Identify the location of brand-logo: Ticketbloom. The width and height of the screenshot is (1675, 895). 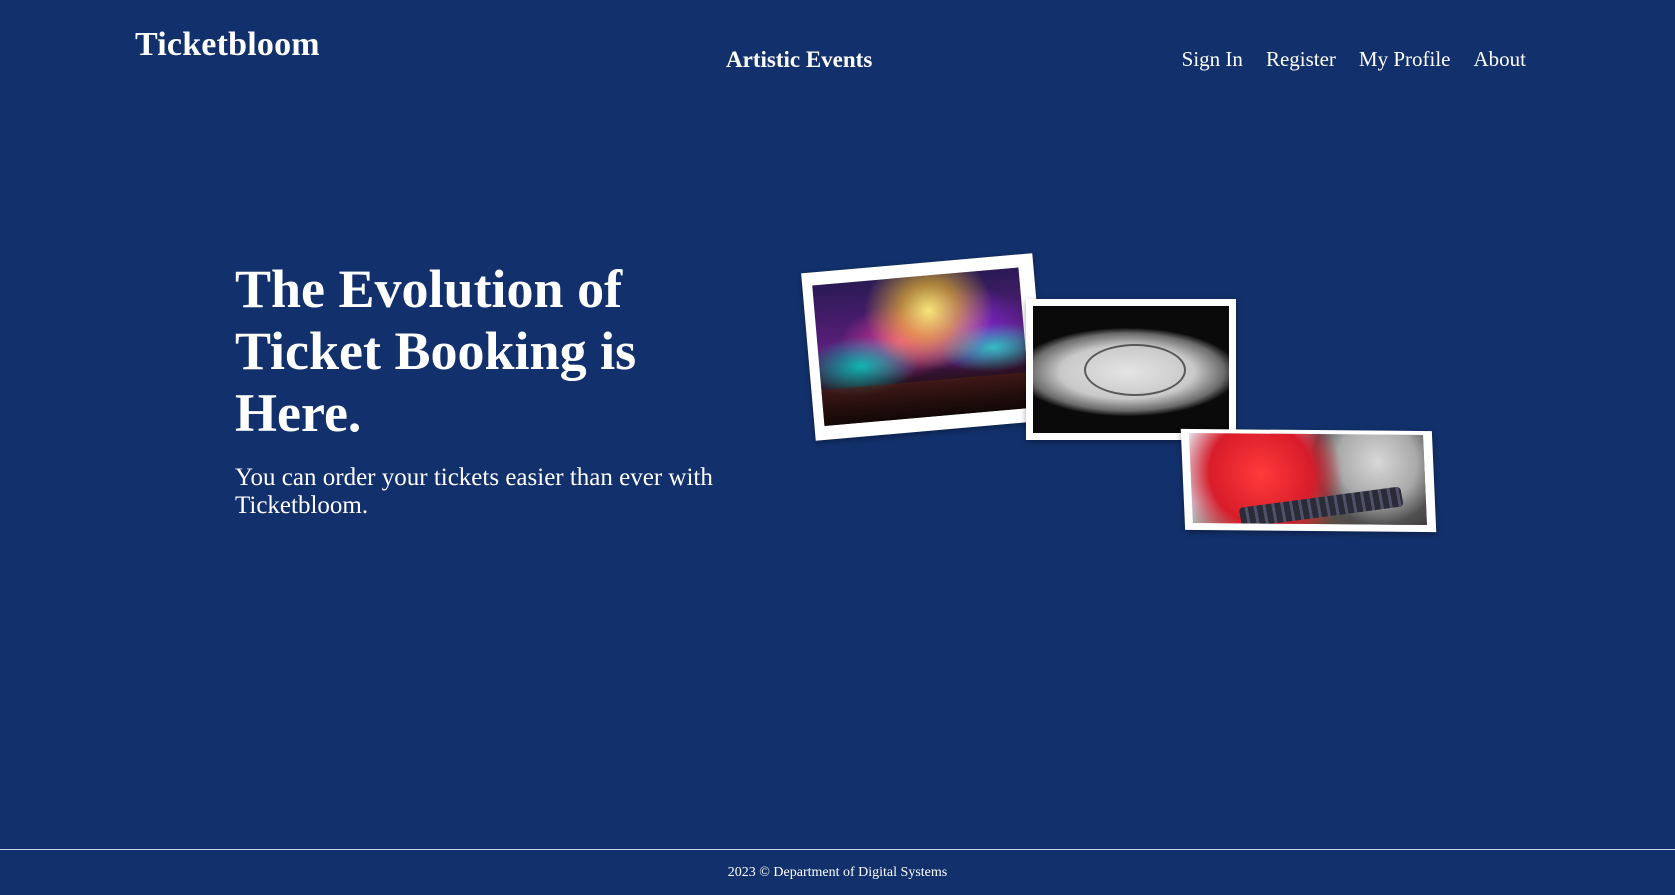
(227, 45).